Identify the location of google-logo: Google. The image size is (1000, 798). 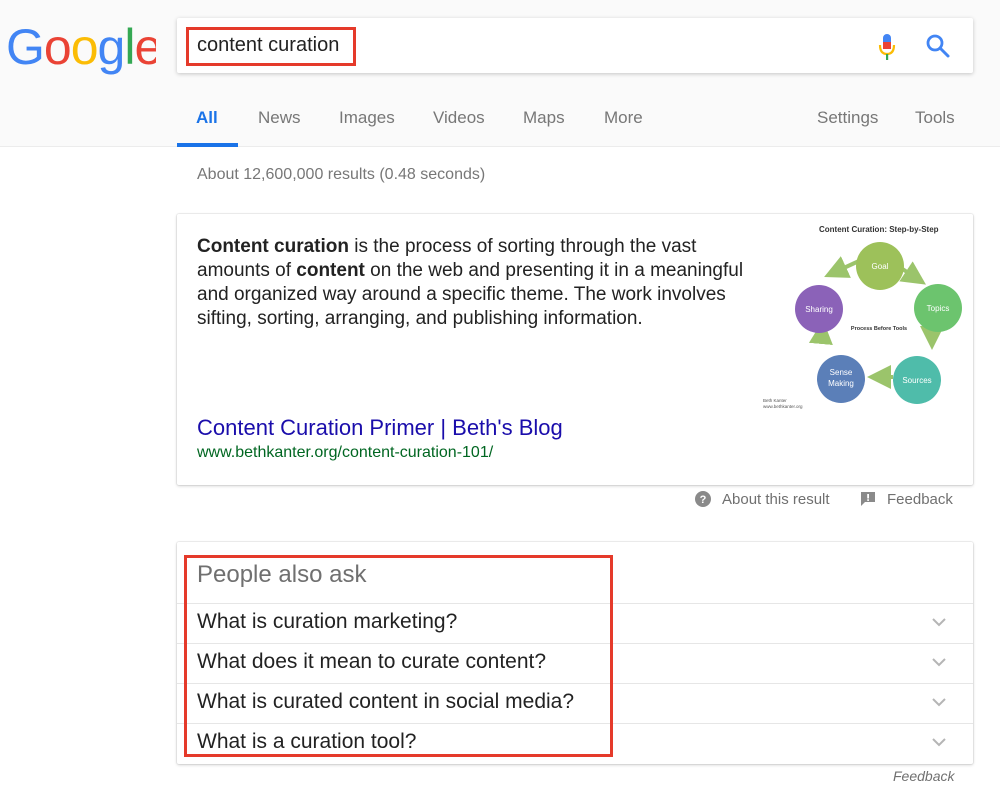
(81, 47).